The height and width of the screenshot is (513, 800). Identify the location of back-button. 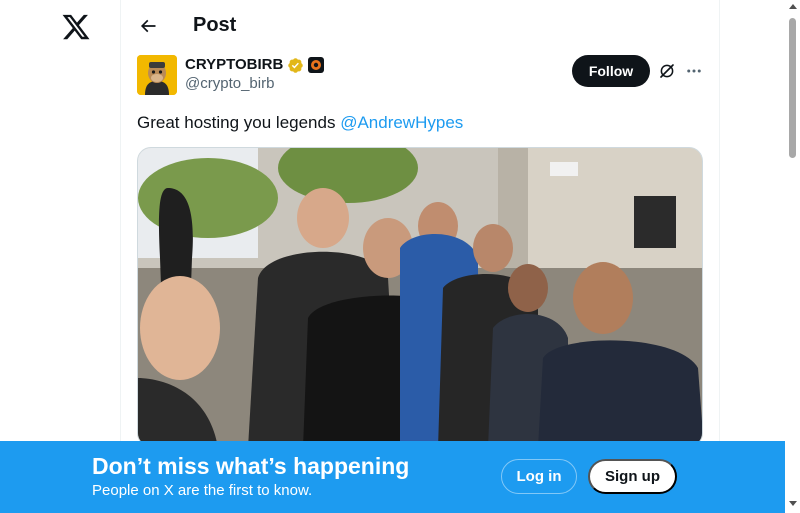
(148, 26).